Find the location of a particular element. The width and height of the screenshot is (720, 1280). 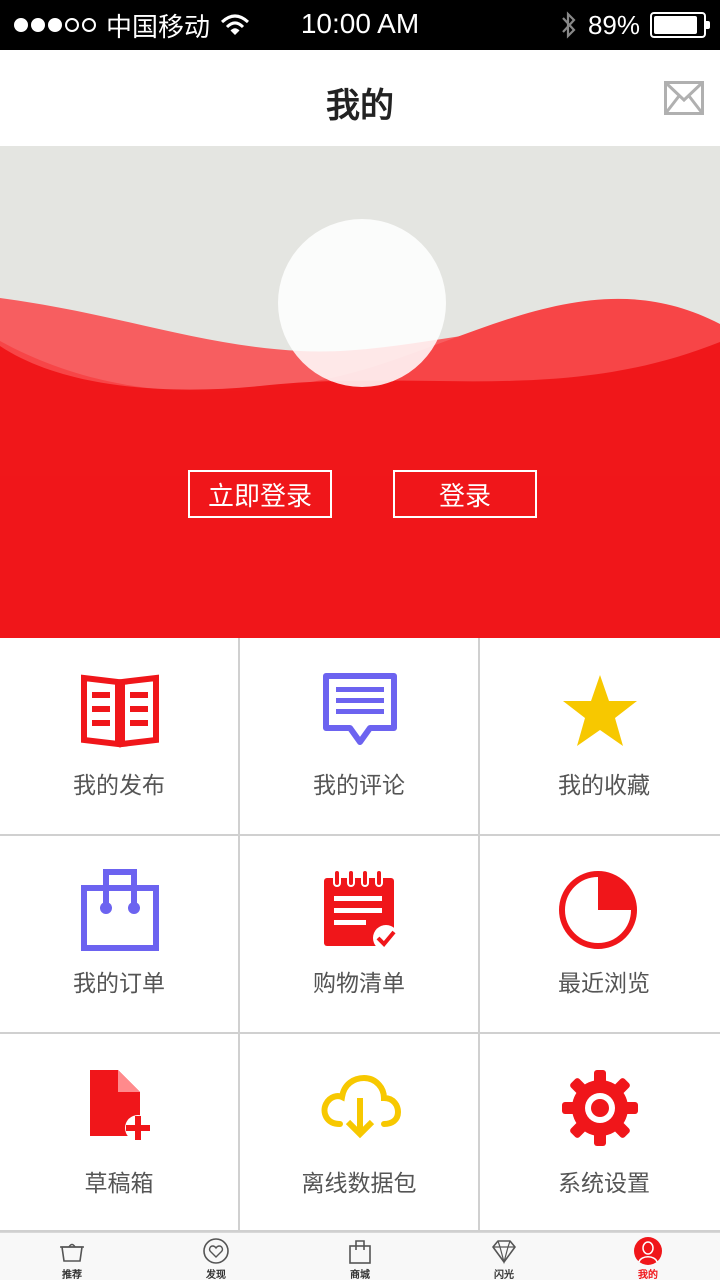

menu-my-comments: 我的评论 is located at coordinates (360, 737).